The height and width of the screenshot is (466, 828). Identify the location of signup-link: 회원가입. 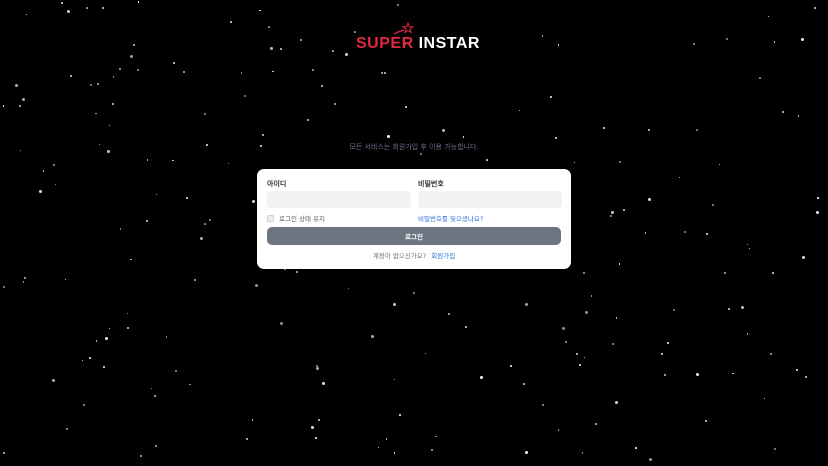
(443, 256).